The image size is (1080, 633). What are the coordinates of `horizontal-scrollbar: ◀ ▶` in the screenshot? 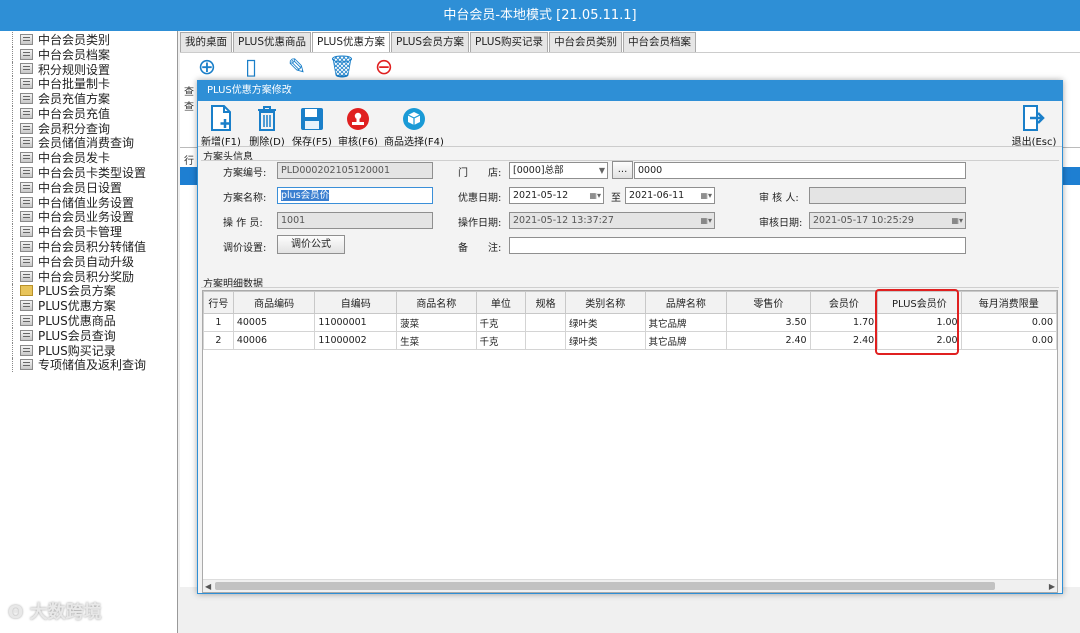 It's located at (630, 585).